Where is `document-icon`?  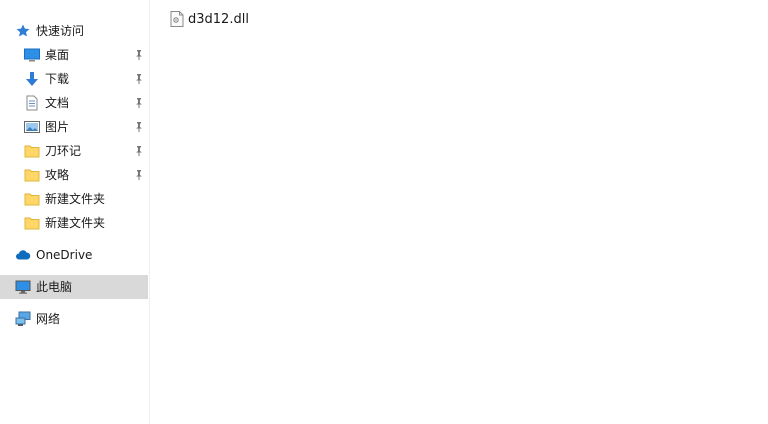 document-icon is located at coordinates (32, 103).